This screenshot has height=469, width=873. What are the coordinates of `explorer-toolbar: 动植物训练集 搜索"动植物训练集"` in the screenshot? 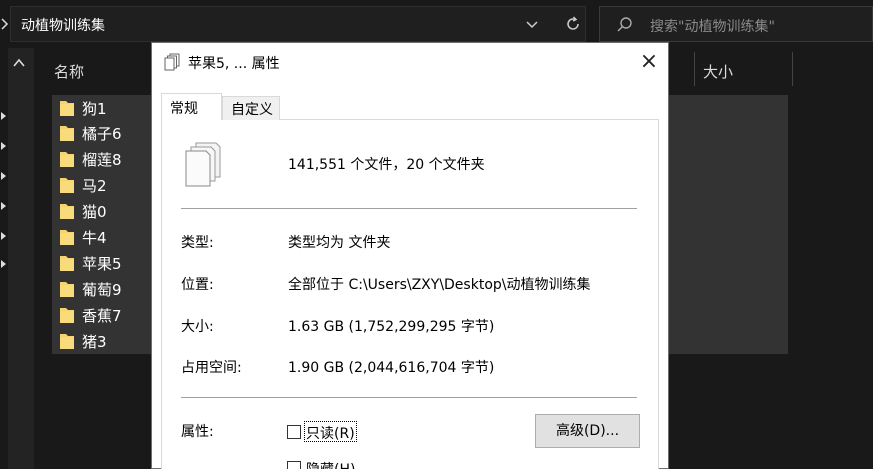 It's located at (436, 24).